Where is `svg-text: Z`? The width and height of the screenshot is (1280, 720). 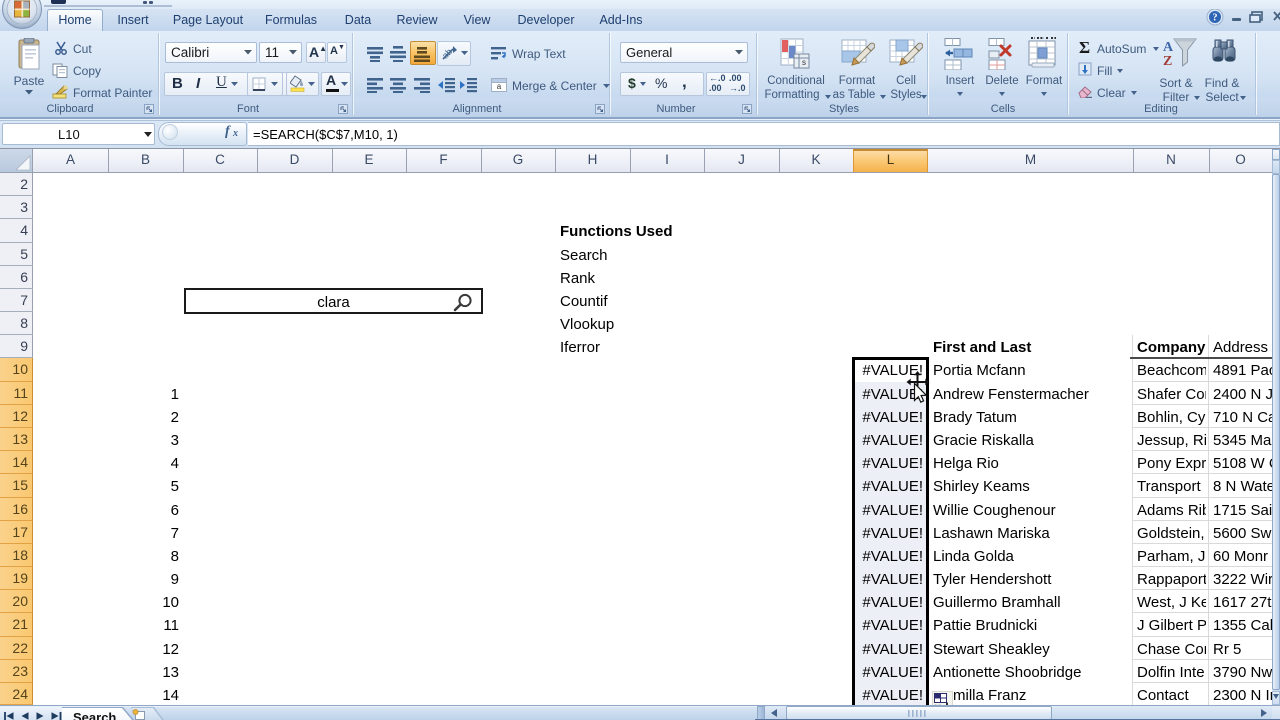
svg-text: Z is located at coordinates (1167, 61).